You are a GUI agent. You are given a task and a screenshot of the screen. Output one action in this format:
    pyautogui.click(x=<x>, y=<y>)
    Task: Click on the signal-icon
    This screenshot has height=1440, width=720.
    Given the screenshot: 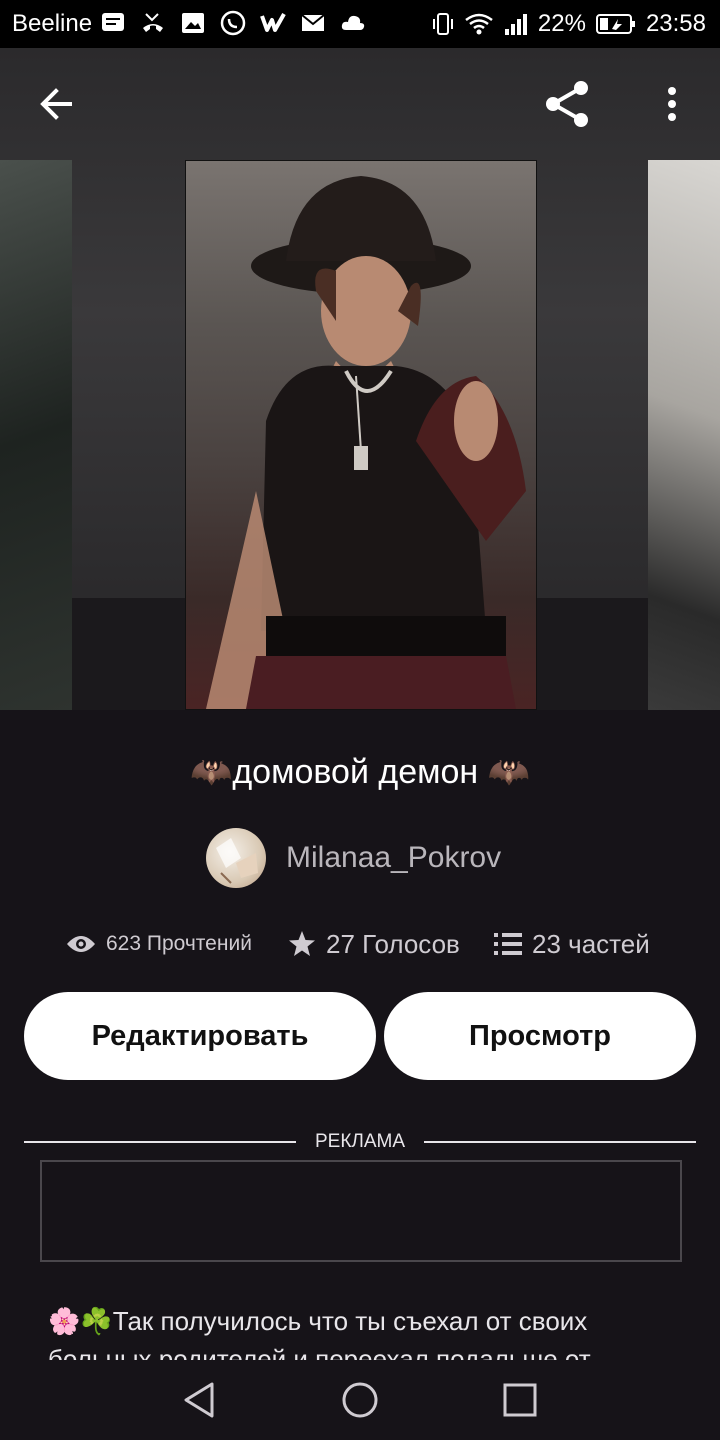 What is the action you would take?
    pyautogui.click(x=515, y=24)
    